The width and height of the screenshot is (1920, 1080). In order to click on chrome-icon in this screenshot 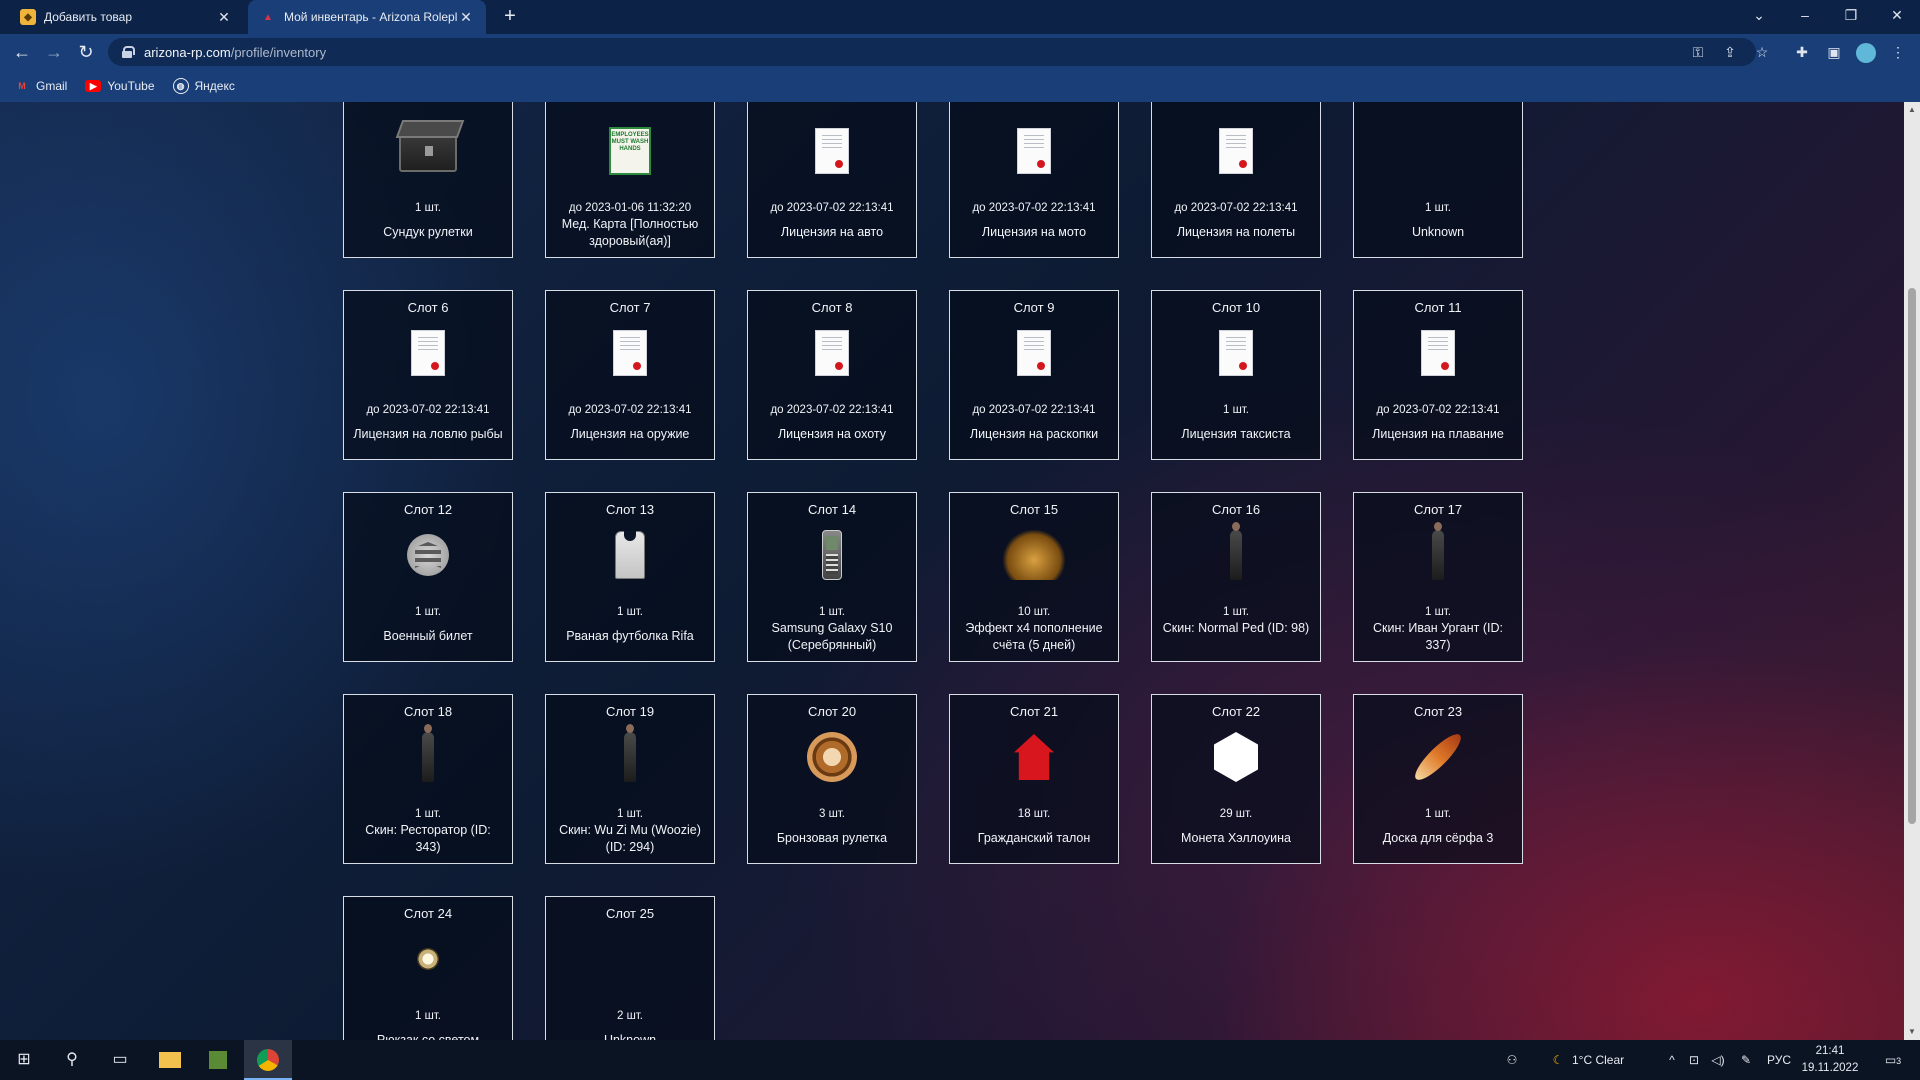, I will do `click(268, 1060)`.